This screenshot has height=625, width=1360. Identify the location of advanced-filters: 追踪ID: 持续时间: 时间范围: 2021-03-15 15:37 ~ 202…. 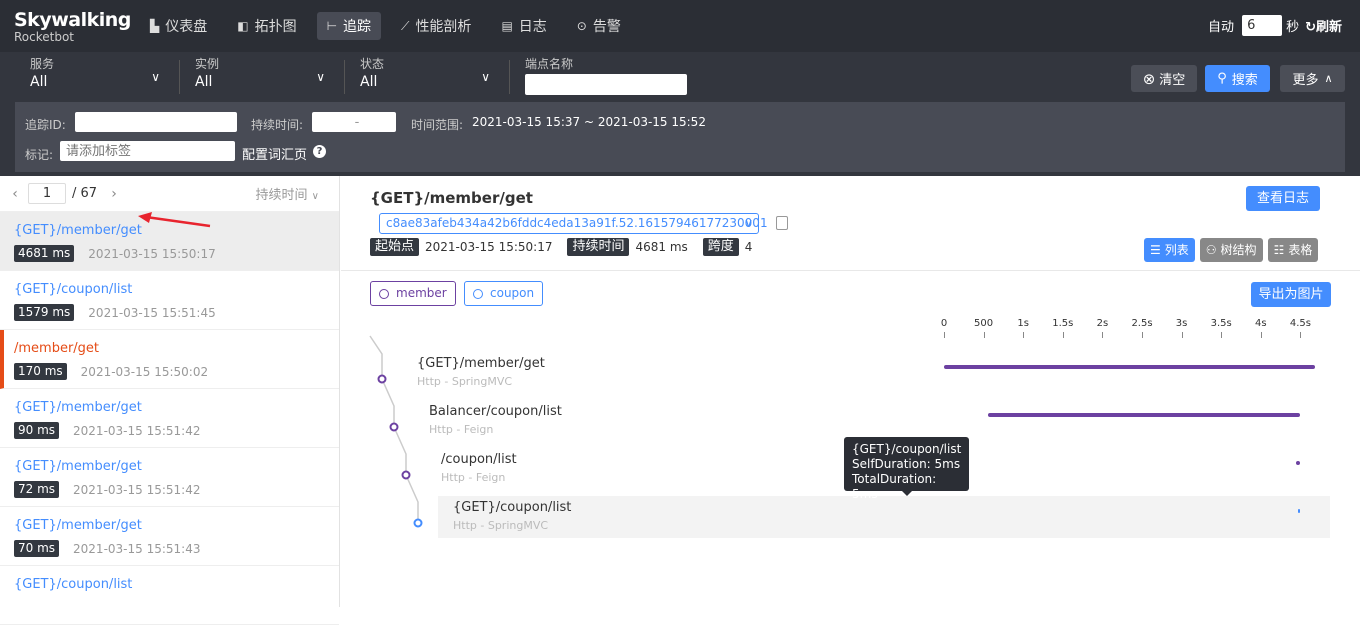
(680, 137).